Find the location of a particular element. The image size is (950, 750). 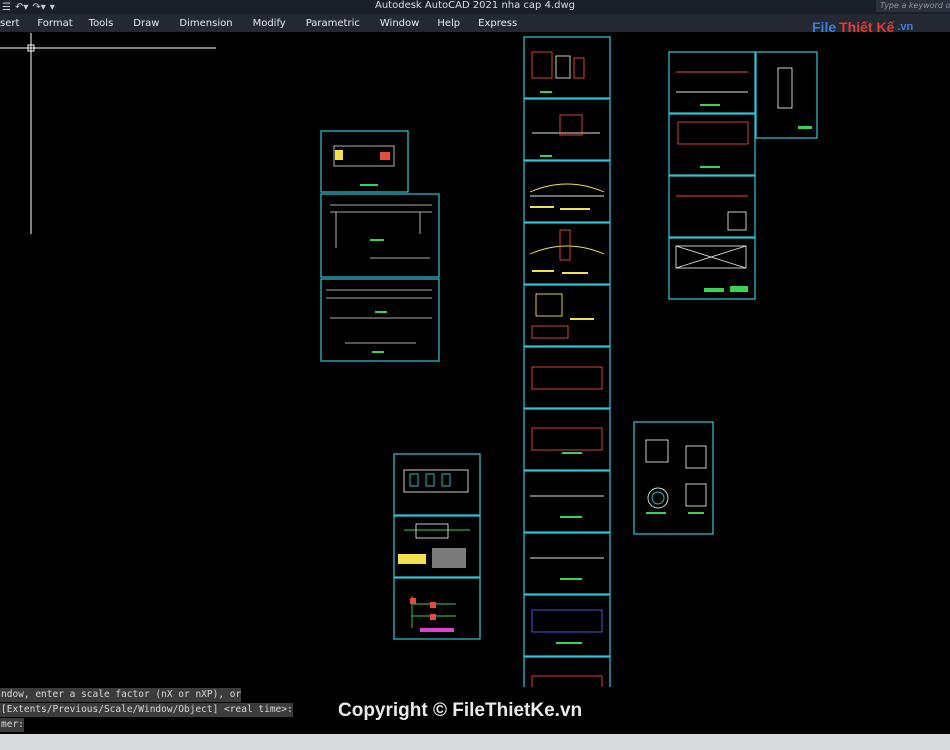

menu-parametric: Parametric is located at coordinates (331, 23).